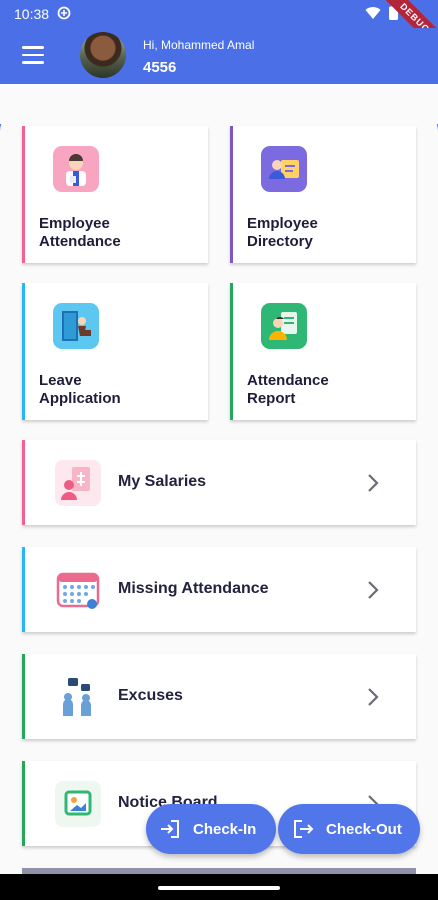 The image size is (438, 900). Describe the element at coordinates (162, 481) in the screenshot. I see `row-label: My Salaries` at that location.